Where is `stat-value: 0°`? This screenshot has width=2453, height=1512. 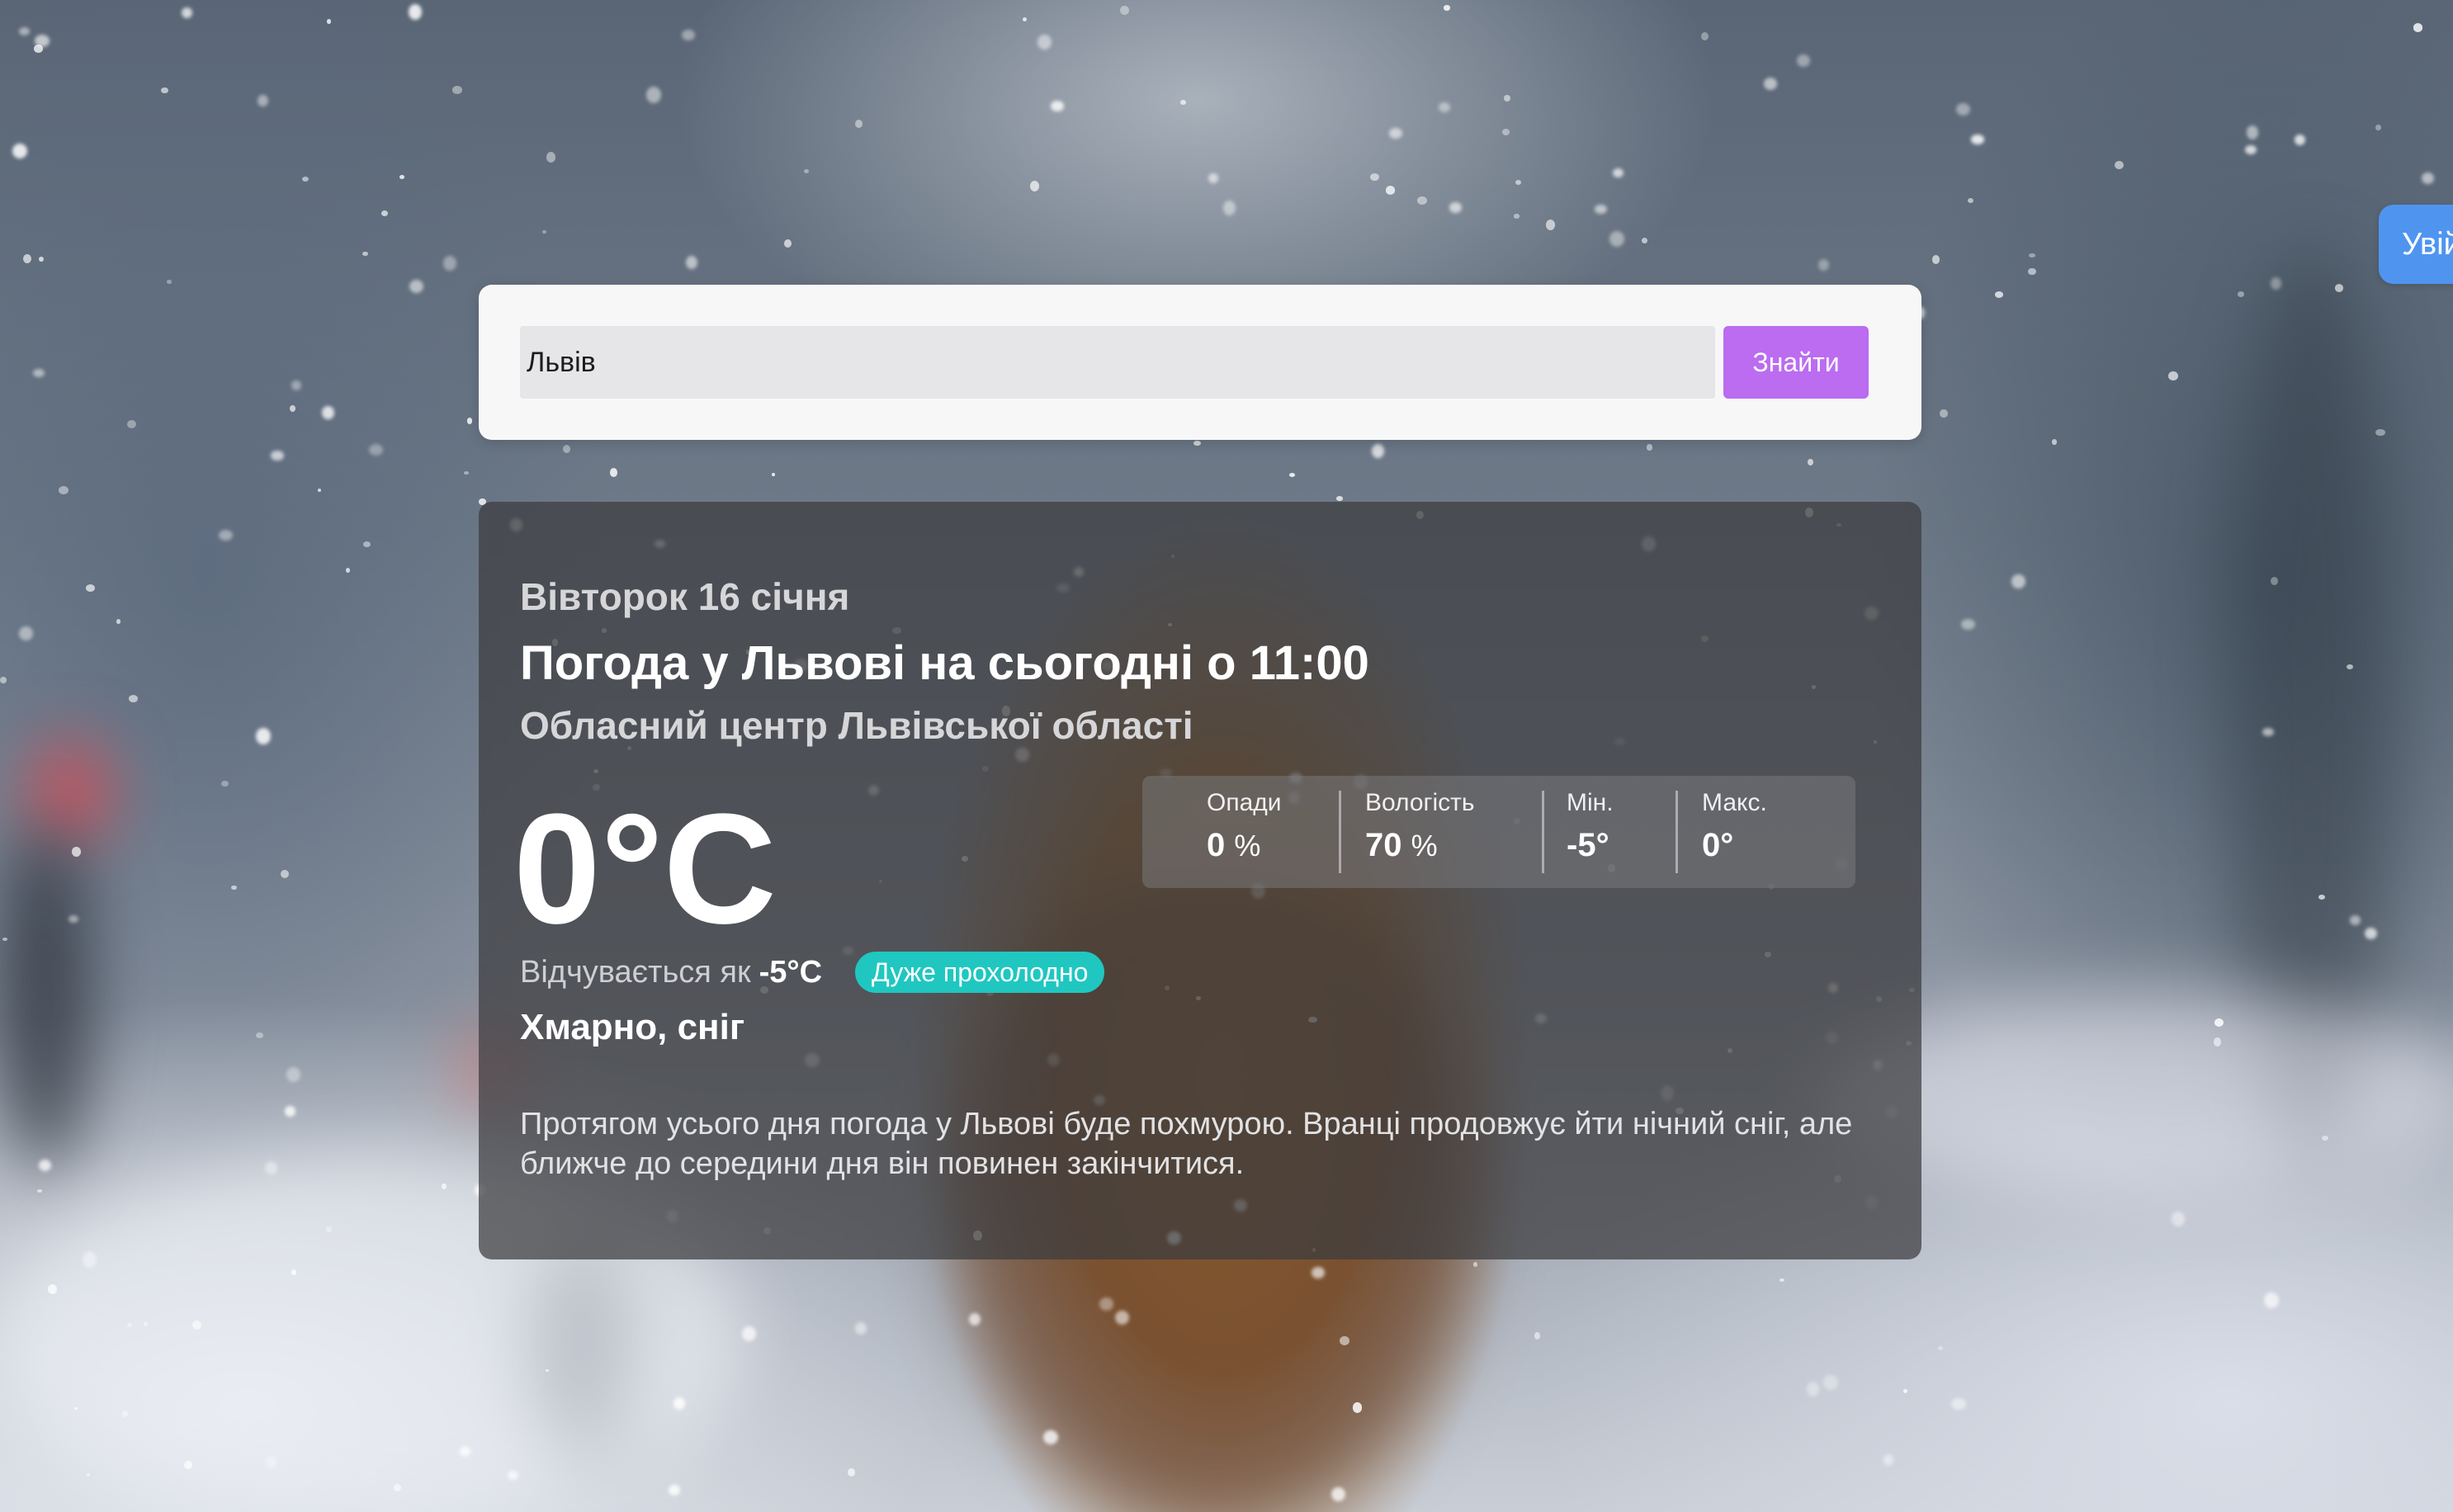
stat-value: 0° is located at coordinates (1718, 845).